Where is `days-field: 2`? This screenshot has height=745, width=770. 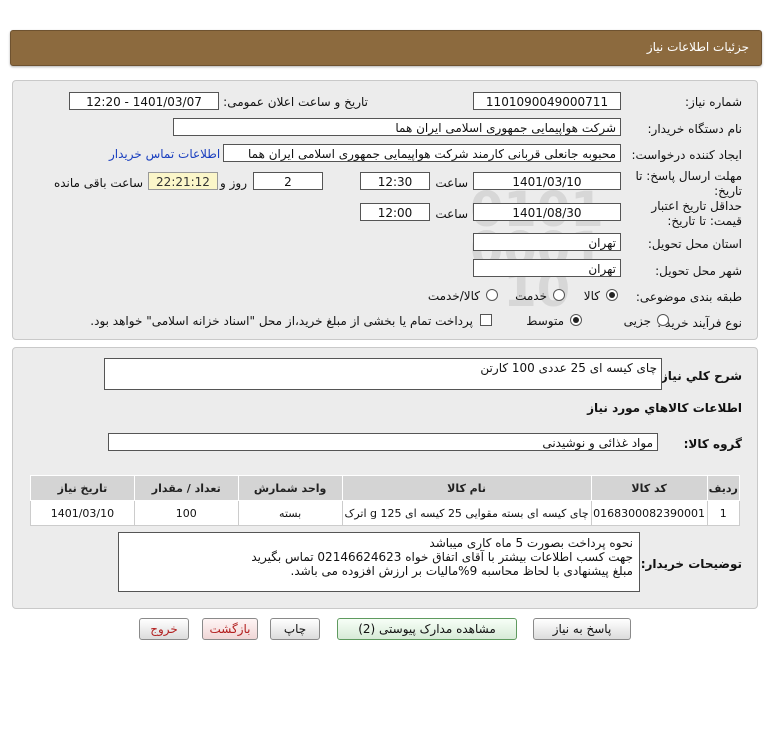 days-field: 2 is located at coordinates (288, 181).